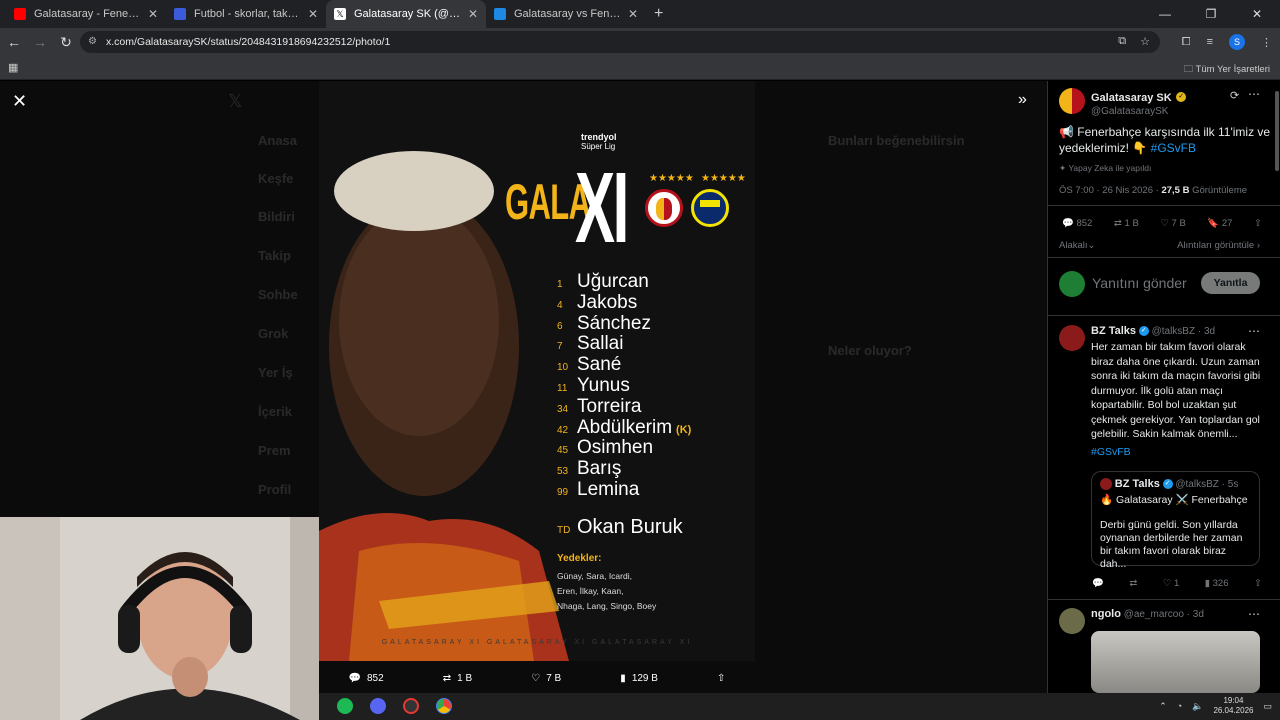  What do you see at coordinates (378, 706) in the screenshot?
I see `discord-icon` at bounding box center [378, 706].